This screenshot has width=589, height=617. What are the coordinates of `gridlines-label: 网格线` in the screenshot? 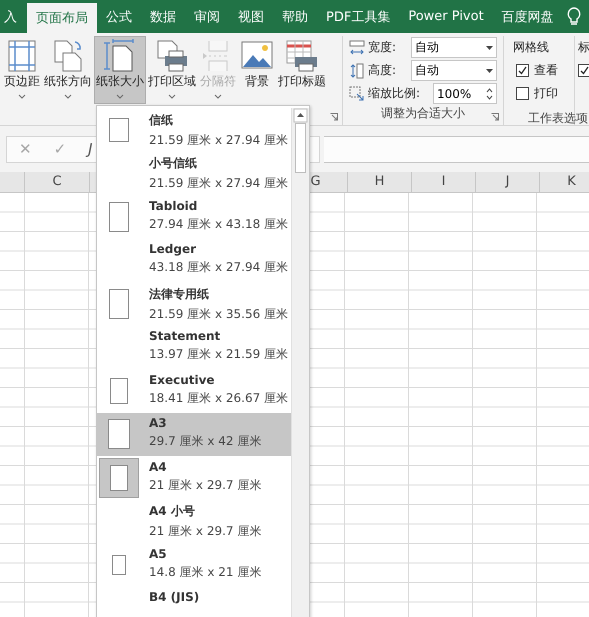 It's located at (531, 47).